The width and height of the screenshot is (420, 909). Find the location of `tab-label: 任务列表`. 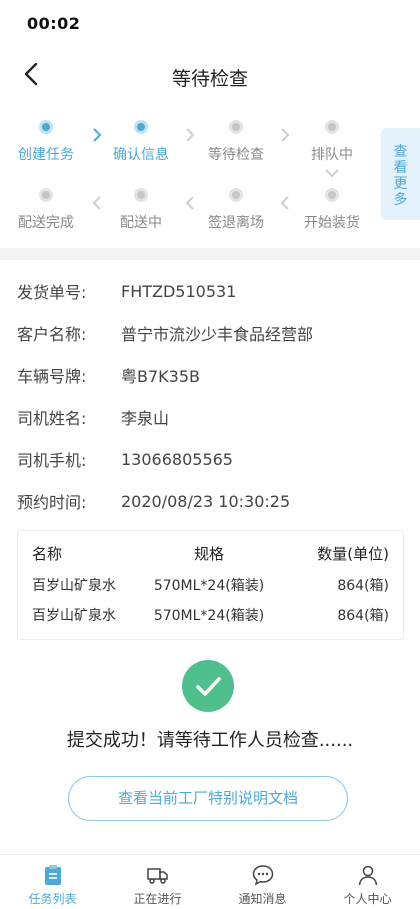

tab-label: 任务列表 is located at coordinates (52, 899).